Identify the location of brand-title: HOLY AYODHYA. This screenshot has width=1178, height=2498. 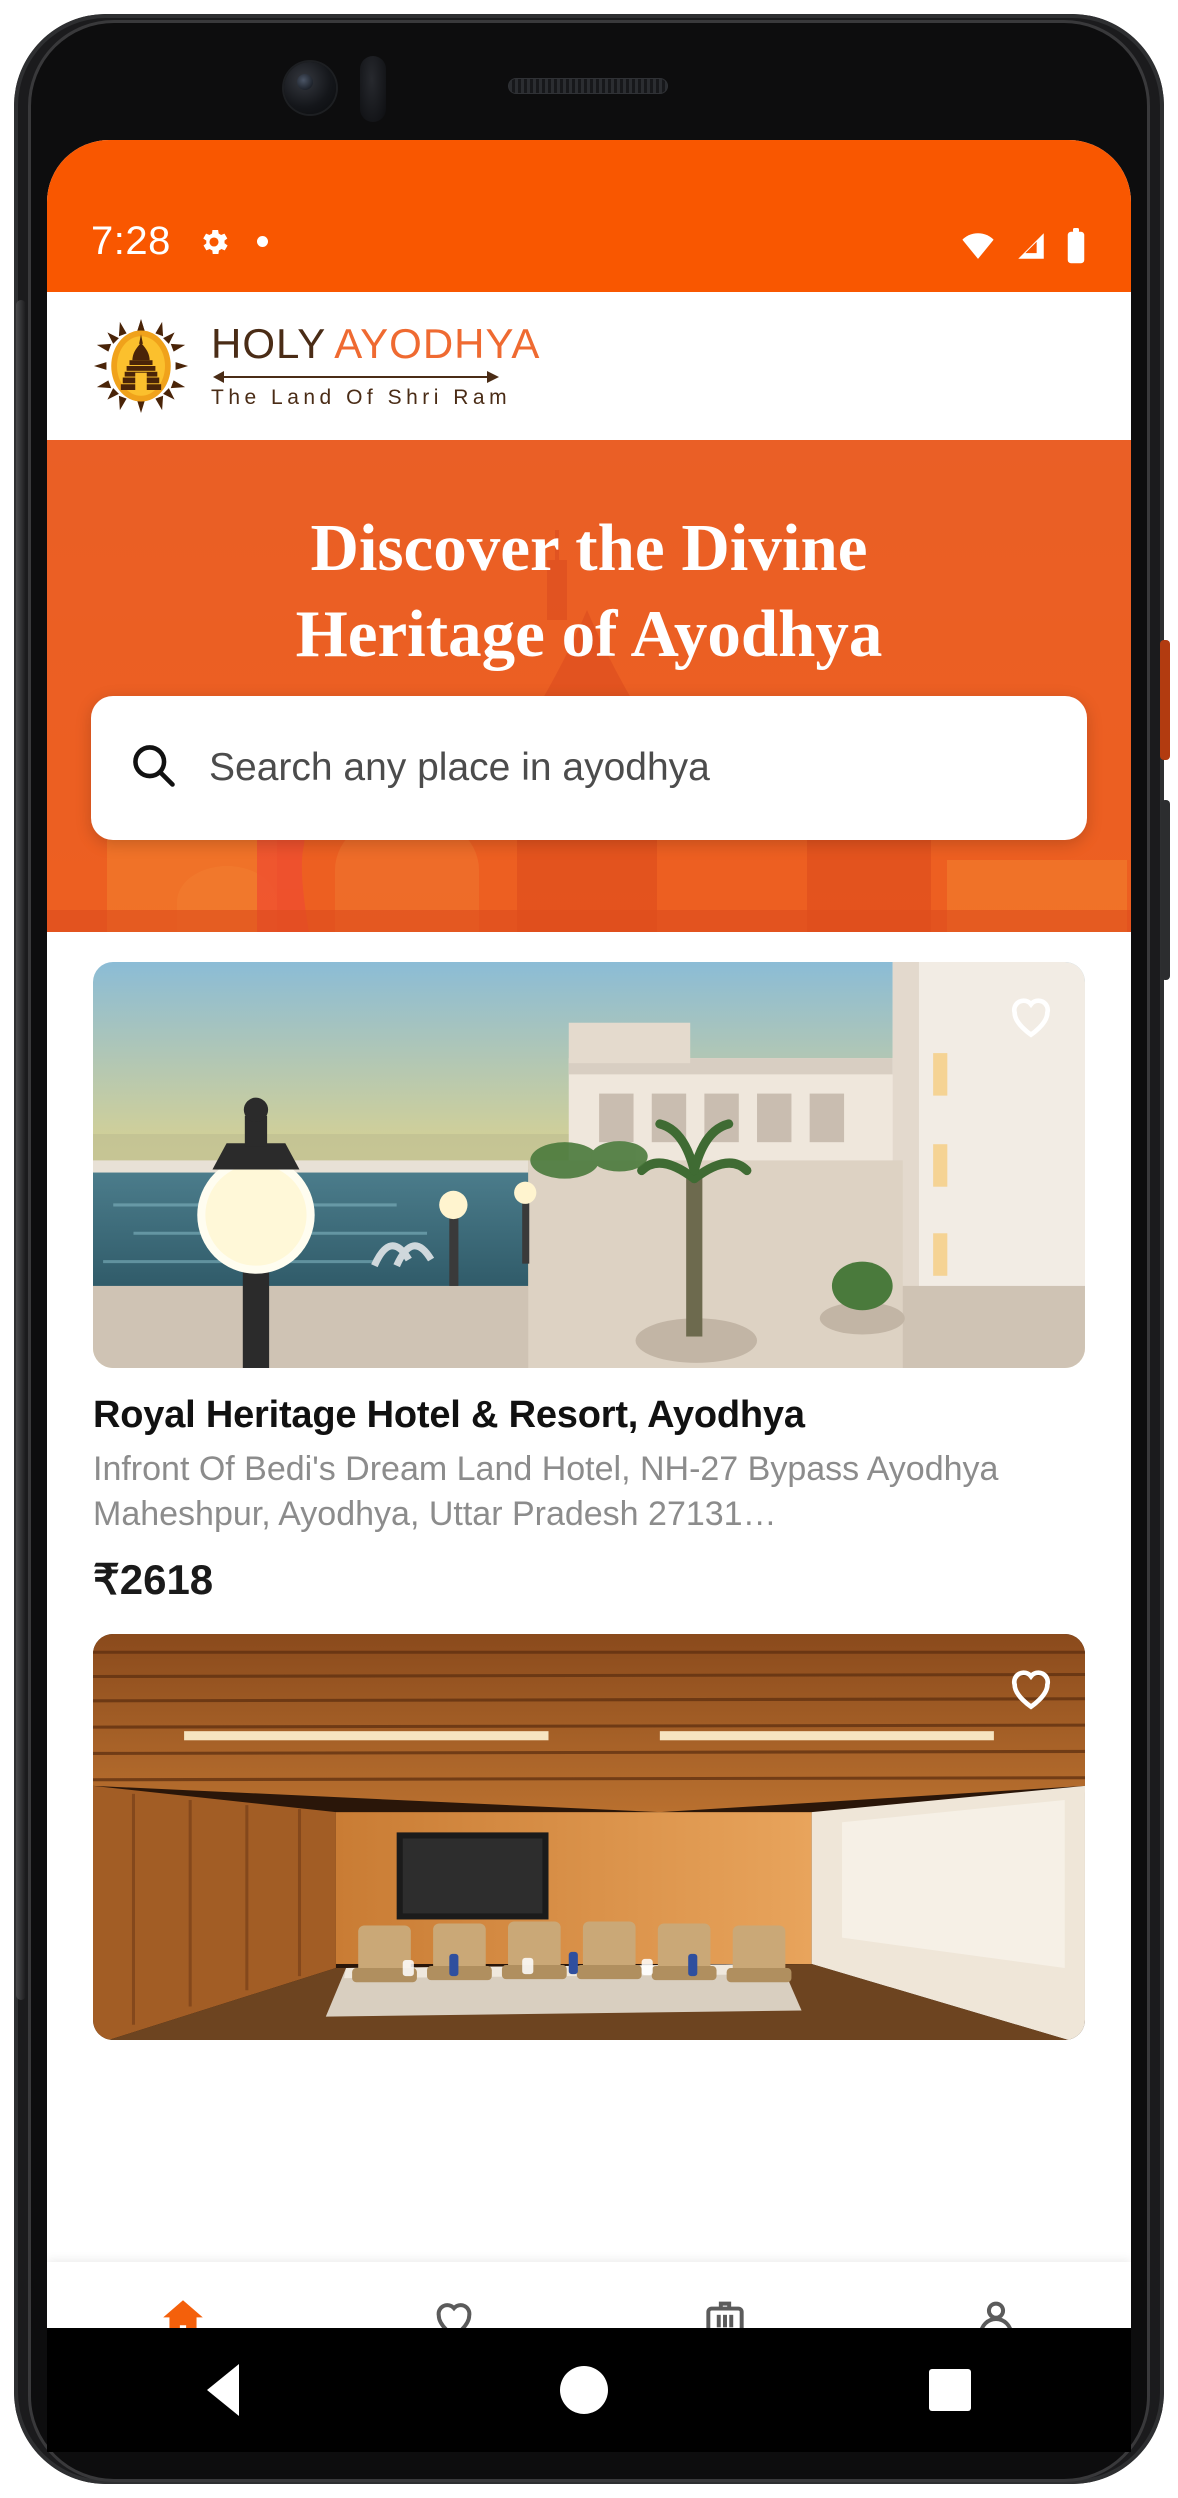
(376, 343).